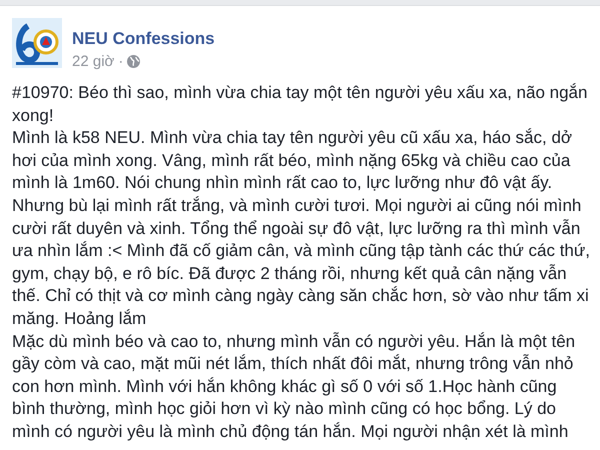 This screenshot has height=450, width=600. Describe the element at coordinates (133, 61) in the screenshot. I see `globe-icon` at that location.